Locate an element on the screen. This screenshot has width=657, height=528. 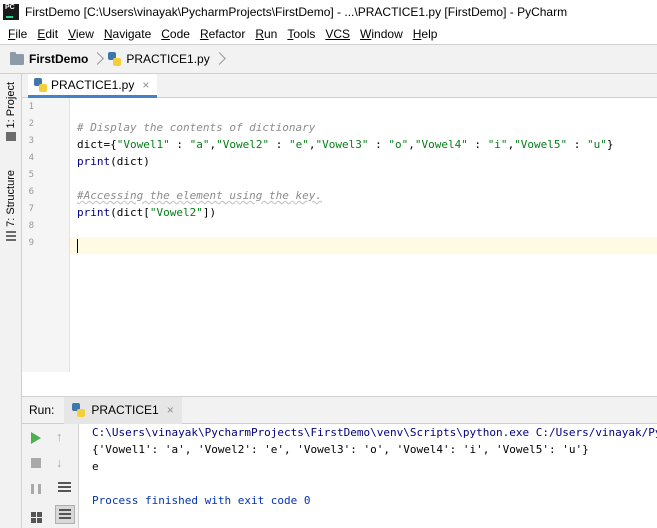
soft-wrap-button is located at coordinates (66, 490).